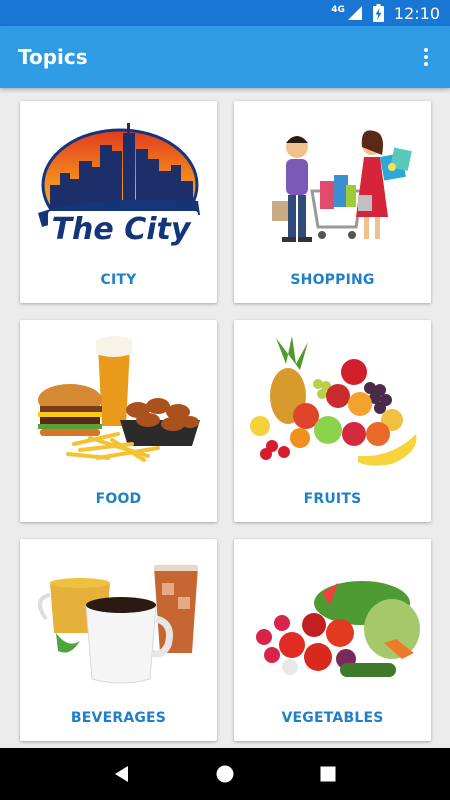  What do you see at coordinates (225, 57) in the screenshot?
I see `app-bar: Topics` at bounding box center [225, 57].